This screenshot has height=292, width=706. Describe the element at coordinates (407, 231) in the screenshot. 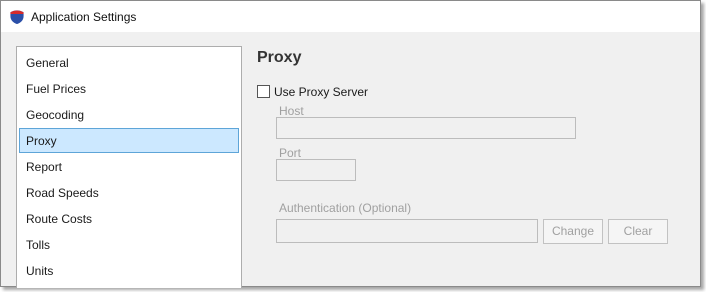

I see `authentication-field` at that location.